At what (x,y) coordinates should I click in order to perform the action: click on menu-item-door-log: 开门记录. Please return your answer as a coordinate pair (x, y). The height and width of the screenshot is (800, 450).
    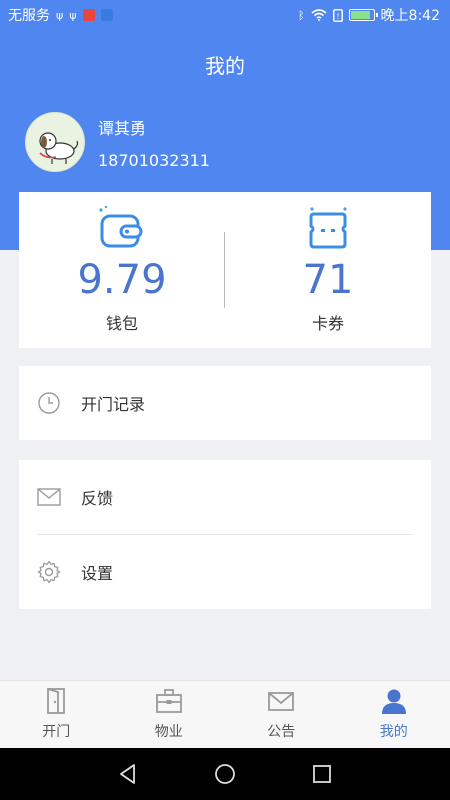
    Looking at the image, I should click on (225, 403).